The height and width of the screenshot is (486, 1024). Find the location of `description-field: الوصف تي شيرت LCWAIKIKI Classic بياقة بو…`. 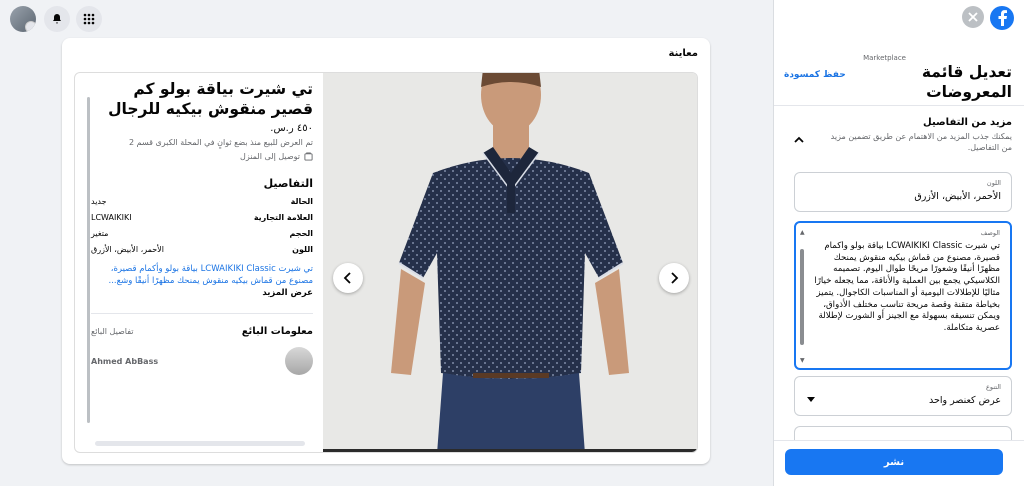

description-field: الوصف تي شيرت LCWAIKIKI Classic بياقة بو… is located at coordinates (903, 295).